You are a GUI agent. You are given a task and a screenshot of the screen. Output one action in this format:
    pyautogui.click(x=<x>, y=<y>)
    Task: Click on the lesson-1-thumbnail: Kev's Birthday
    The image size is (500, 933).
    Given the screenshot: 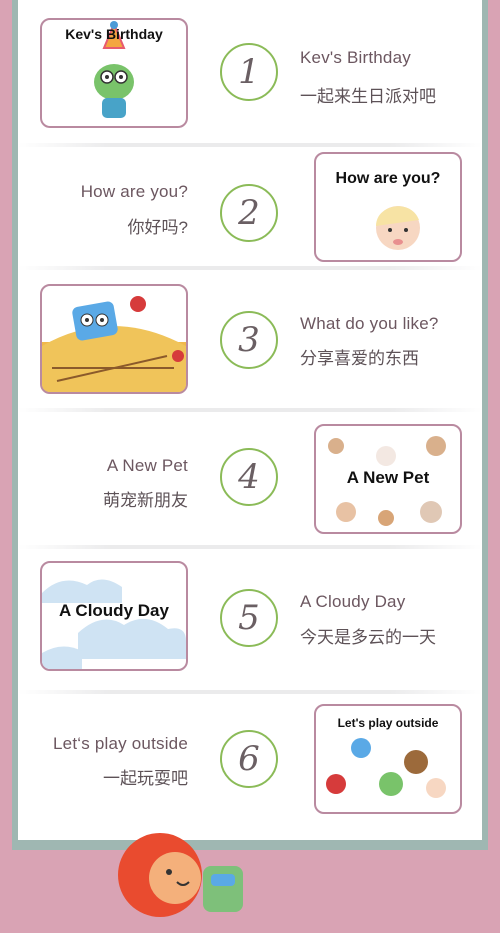 What is the action you would take?
    pyautogui.click(x=114, y=73)
    